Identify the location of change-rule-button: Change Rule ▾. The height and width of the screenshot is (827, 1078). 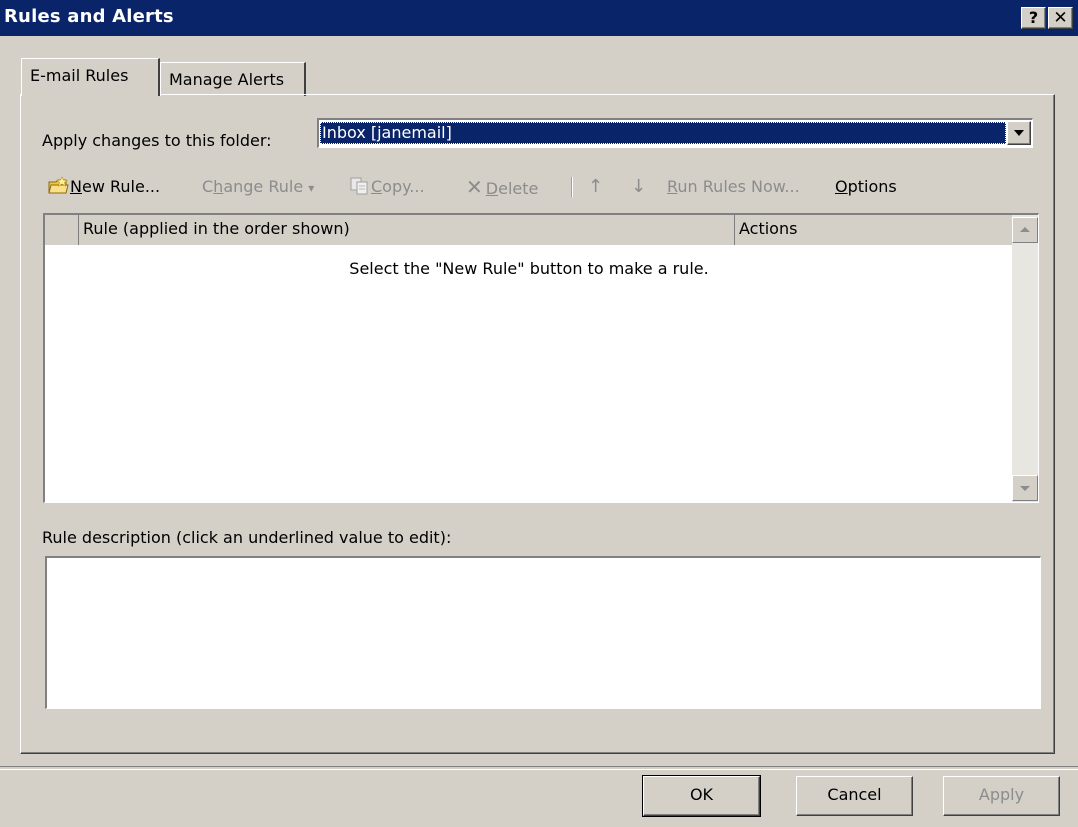
(258, 187).